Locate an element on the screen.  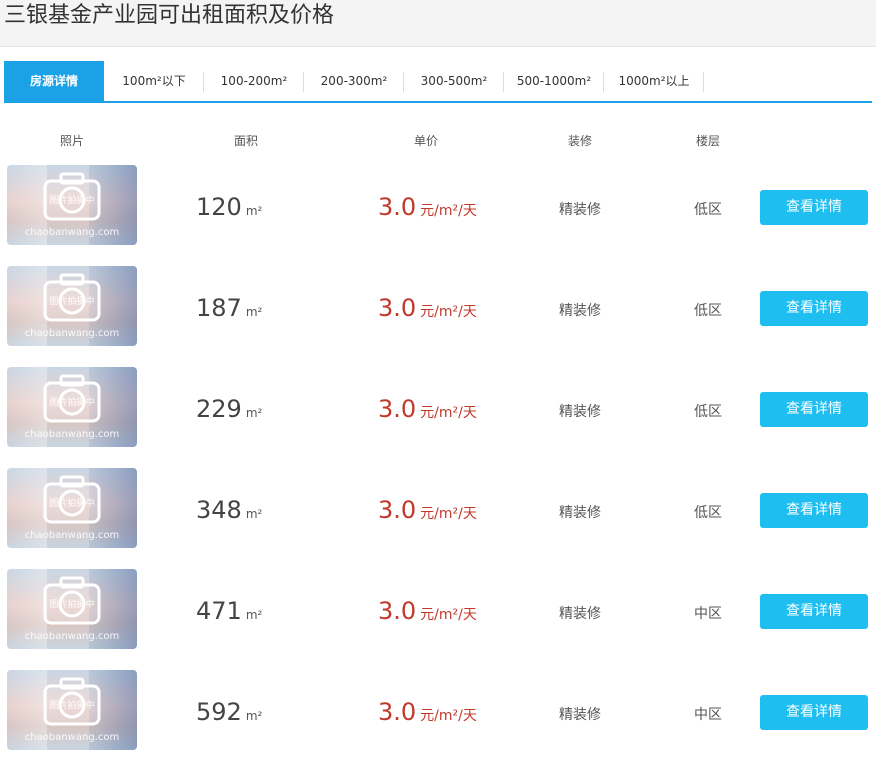
area-cell: 471 m² is located at coordinates (256, 611).